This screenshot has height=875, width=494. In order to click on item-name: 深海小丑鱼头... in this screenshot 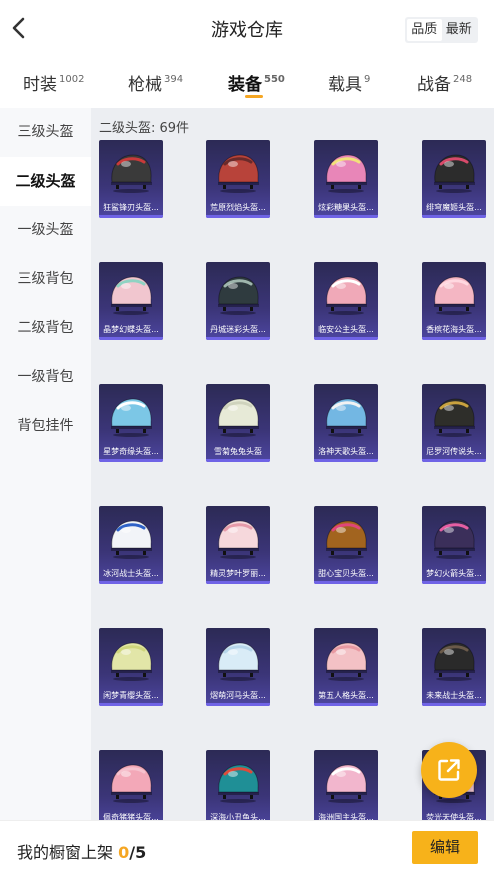, I will do `click(238, 816)`.